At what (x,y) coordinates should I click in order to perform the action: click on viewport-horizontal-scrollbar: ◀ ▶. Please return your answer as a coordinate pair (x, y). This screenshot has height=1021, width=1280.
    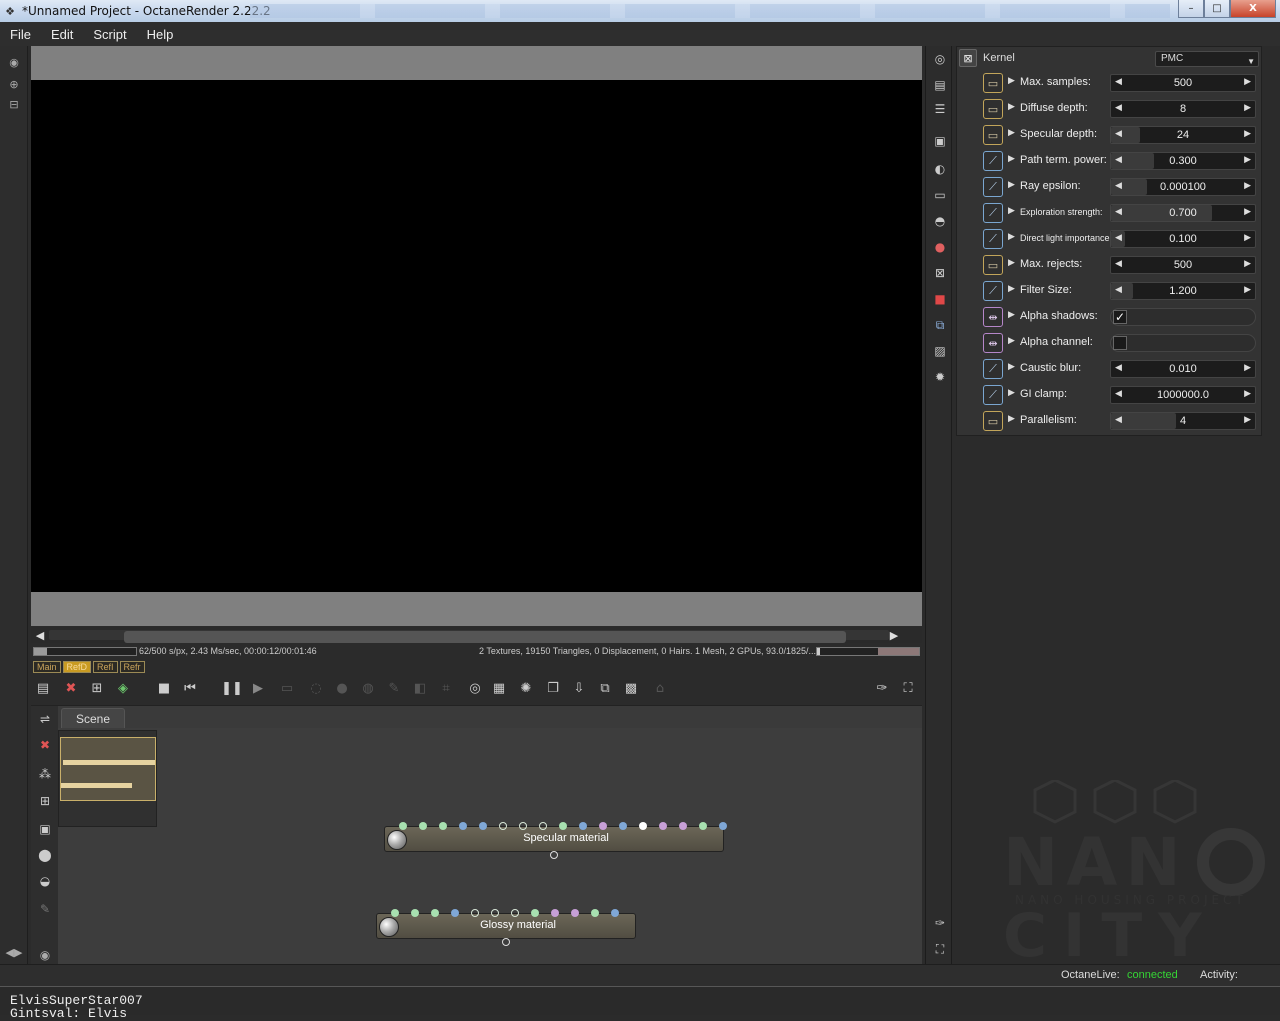
    Looking at the image, I should click on (476, 635).